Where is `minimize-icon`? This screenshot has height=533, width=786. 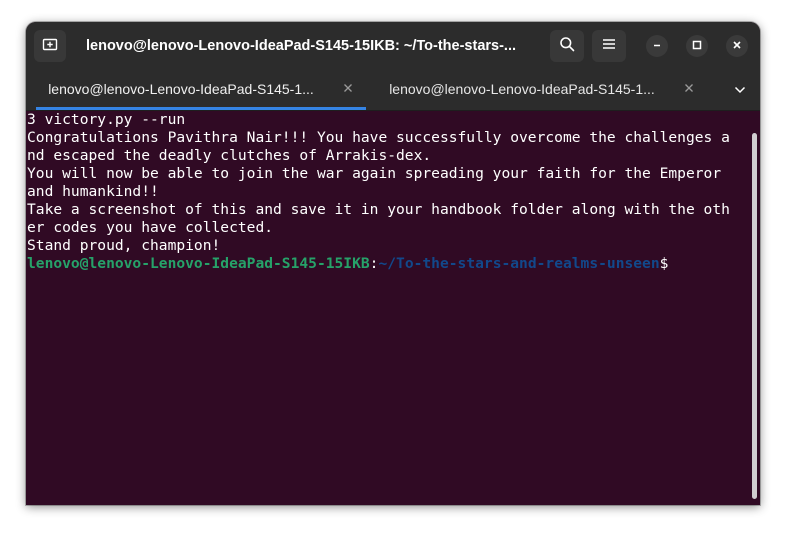 minimize-icon is located at coordinates (657, 46).